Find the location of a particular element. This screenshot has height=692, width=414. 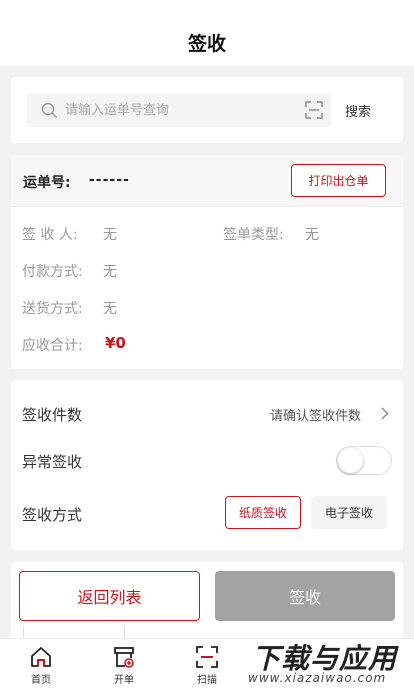

chevron-right-icon is located at coordinates (385, 413).